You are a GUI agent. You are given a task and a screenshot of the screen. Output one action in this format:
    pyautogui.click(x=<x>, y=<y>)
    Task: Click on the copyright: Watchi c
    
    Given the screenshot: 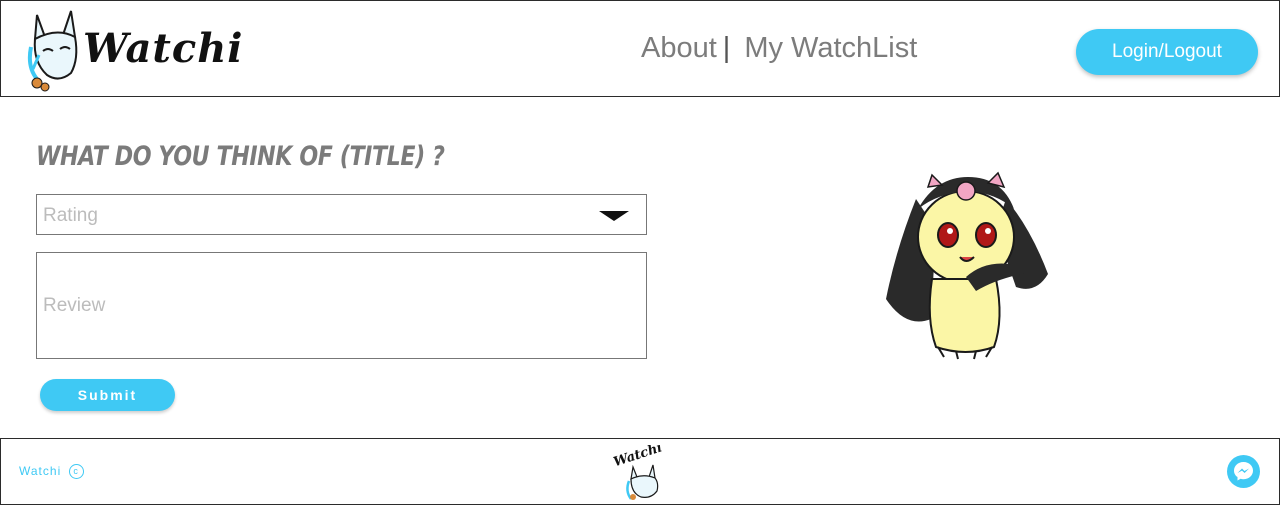 What is the action you would take?
    pyautogui.click(x=51, y=472)
    